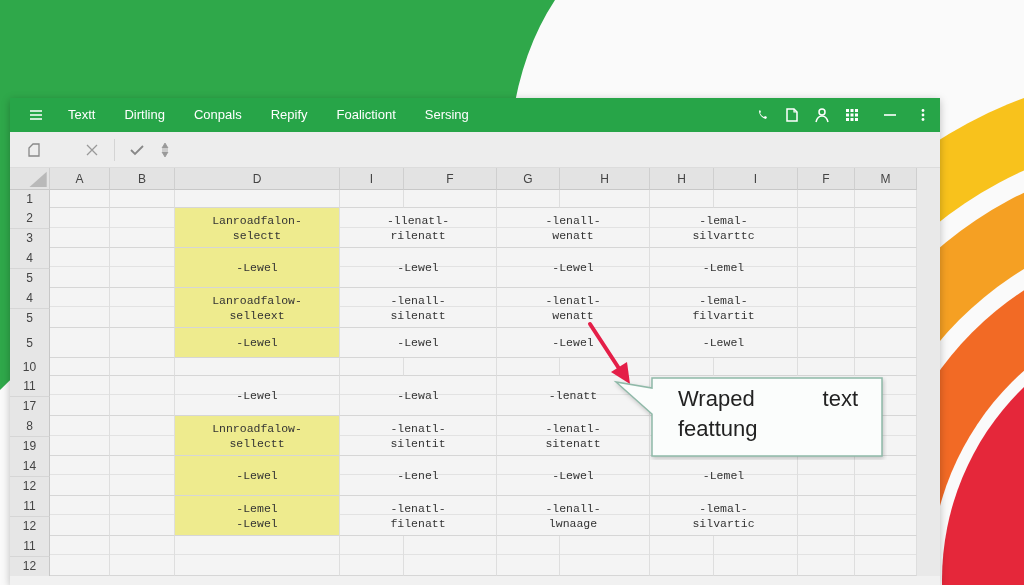 This screenshot has width=1024, height=585. I want to click on table-cell: -lenall- lwnaage, so click(573, 516).